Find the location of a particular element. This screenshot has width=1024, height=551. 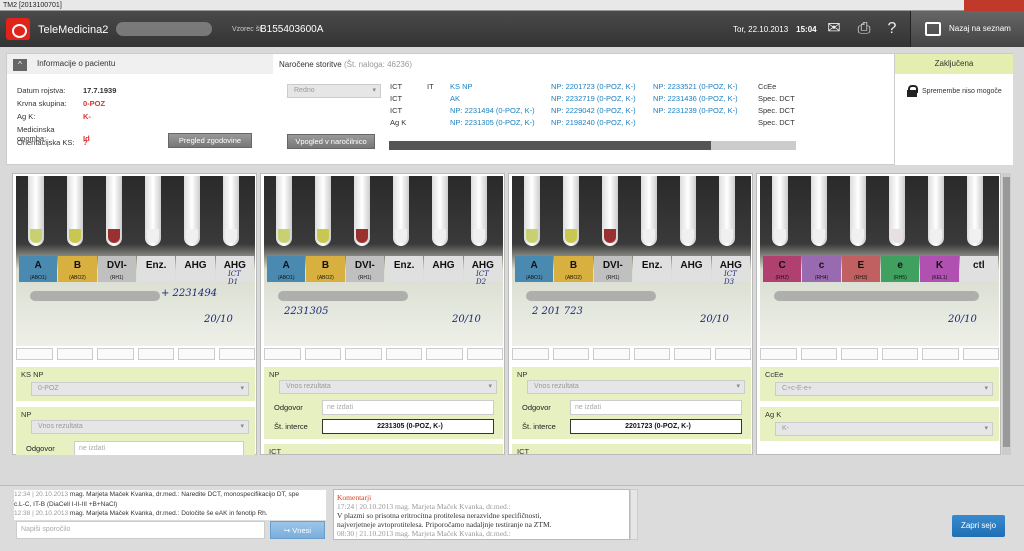

handwritten-id: 2231305 is located at coordinates (306, 311).